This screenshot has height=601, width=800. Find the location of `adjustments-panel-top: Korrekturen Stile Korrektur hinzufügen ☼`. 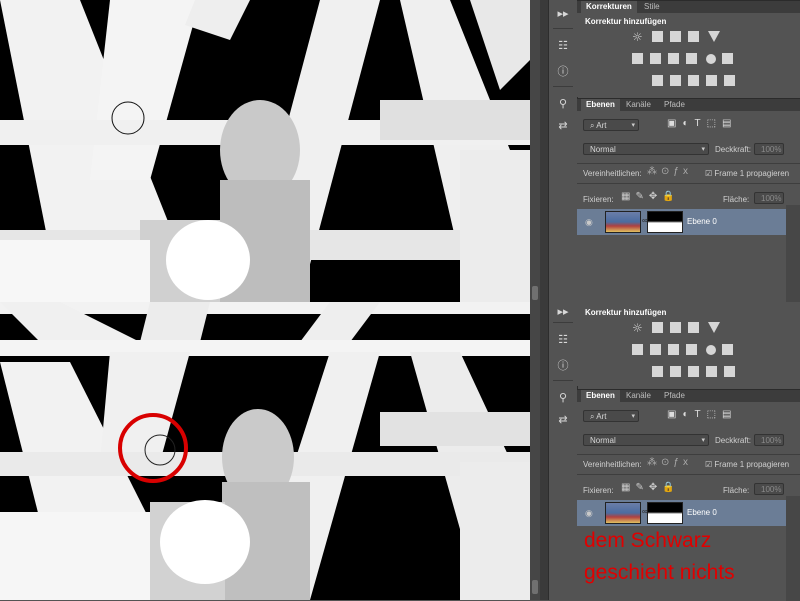

adjustments-panel-top: Korrekturen Stile Korrektur hinzufügen ☼ is located at coordinates (688, 48).